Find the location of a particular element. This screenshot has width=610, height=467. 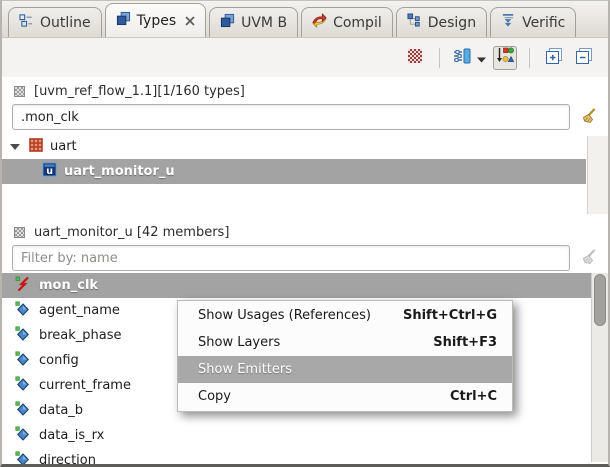

menu-item-show-usages-references: Show Usages (References) Shift+Ctrl+G is located at coordinates (345, 315).